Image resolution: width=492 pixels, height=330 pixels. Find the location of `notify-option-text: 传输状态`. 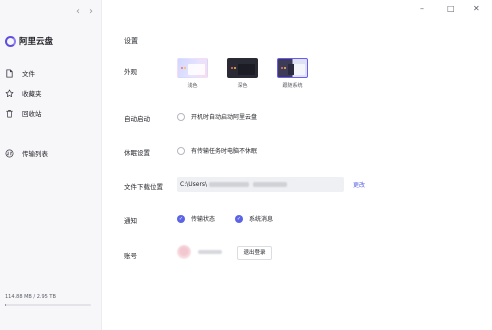

notify-option-text: 传输状态 is located at coordinates (203, 219).